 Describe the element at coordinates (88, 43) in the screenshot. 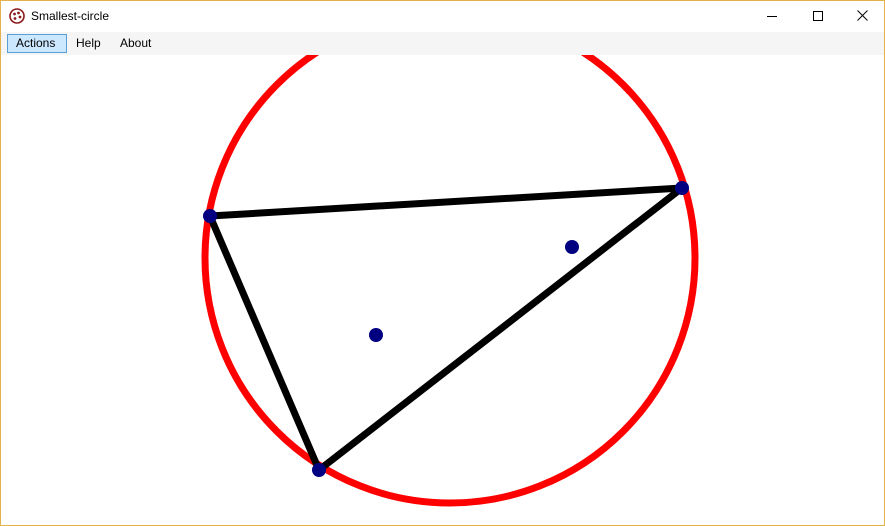

I see `menu-help: Help` at that location.